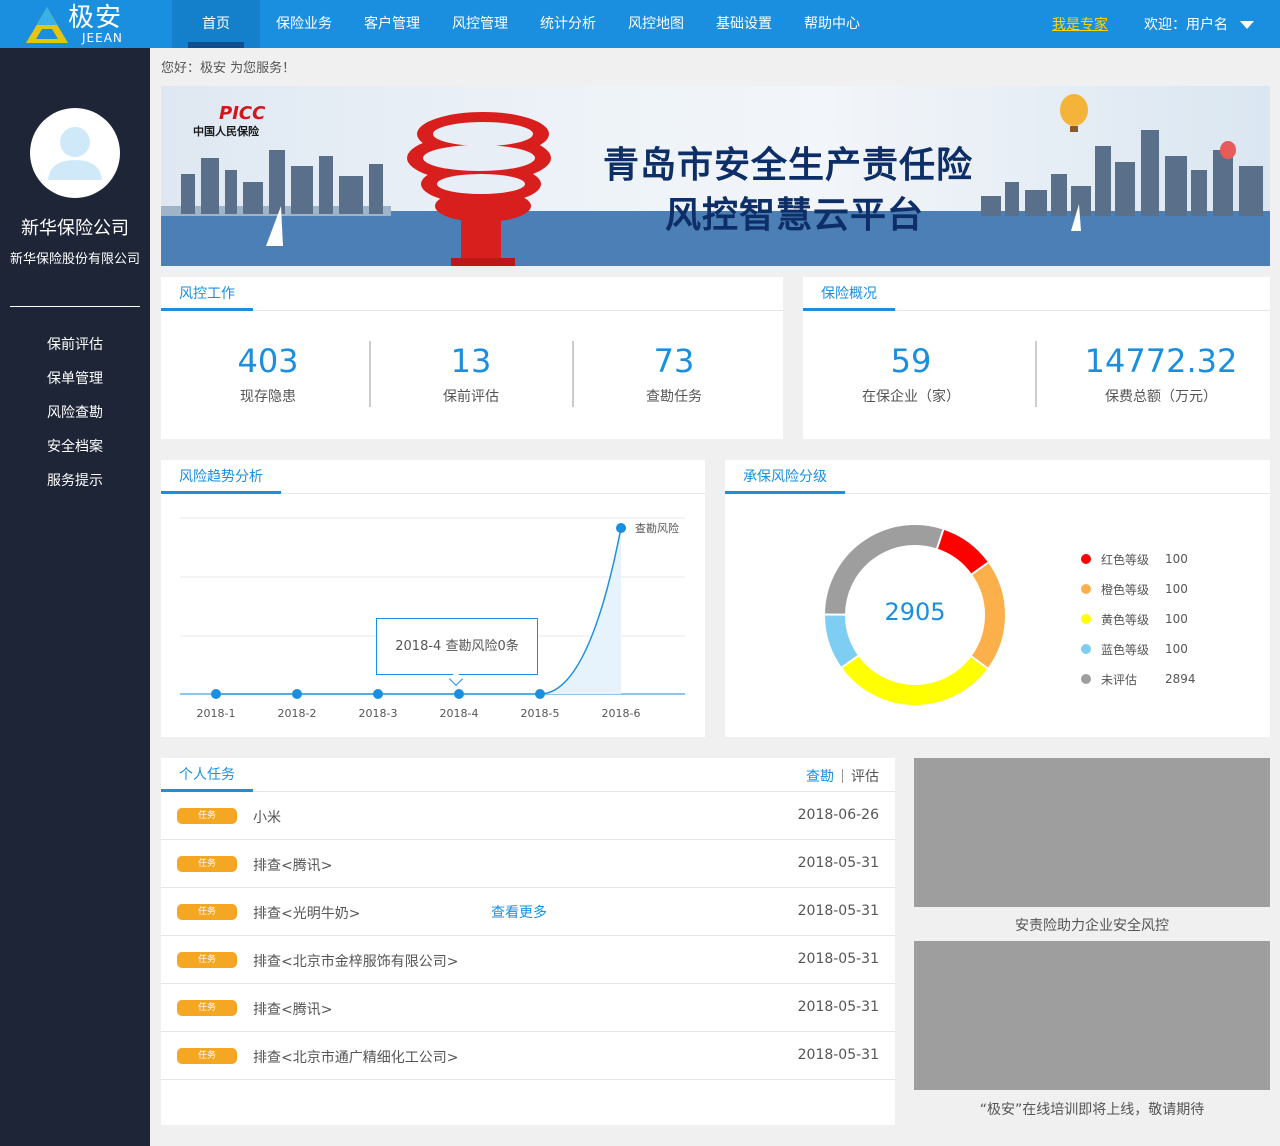  I want to click on stat-premium-total: 14772.32 保费总额（万元）, so click(1161, 373).